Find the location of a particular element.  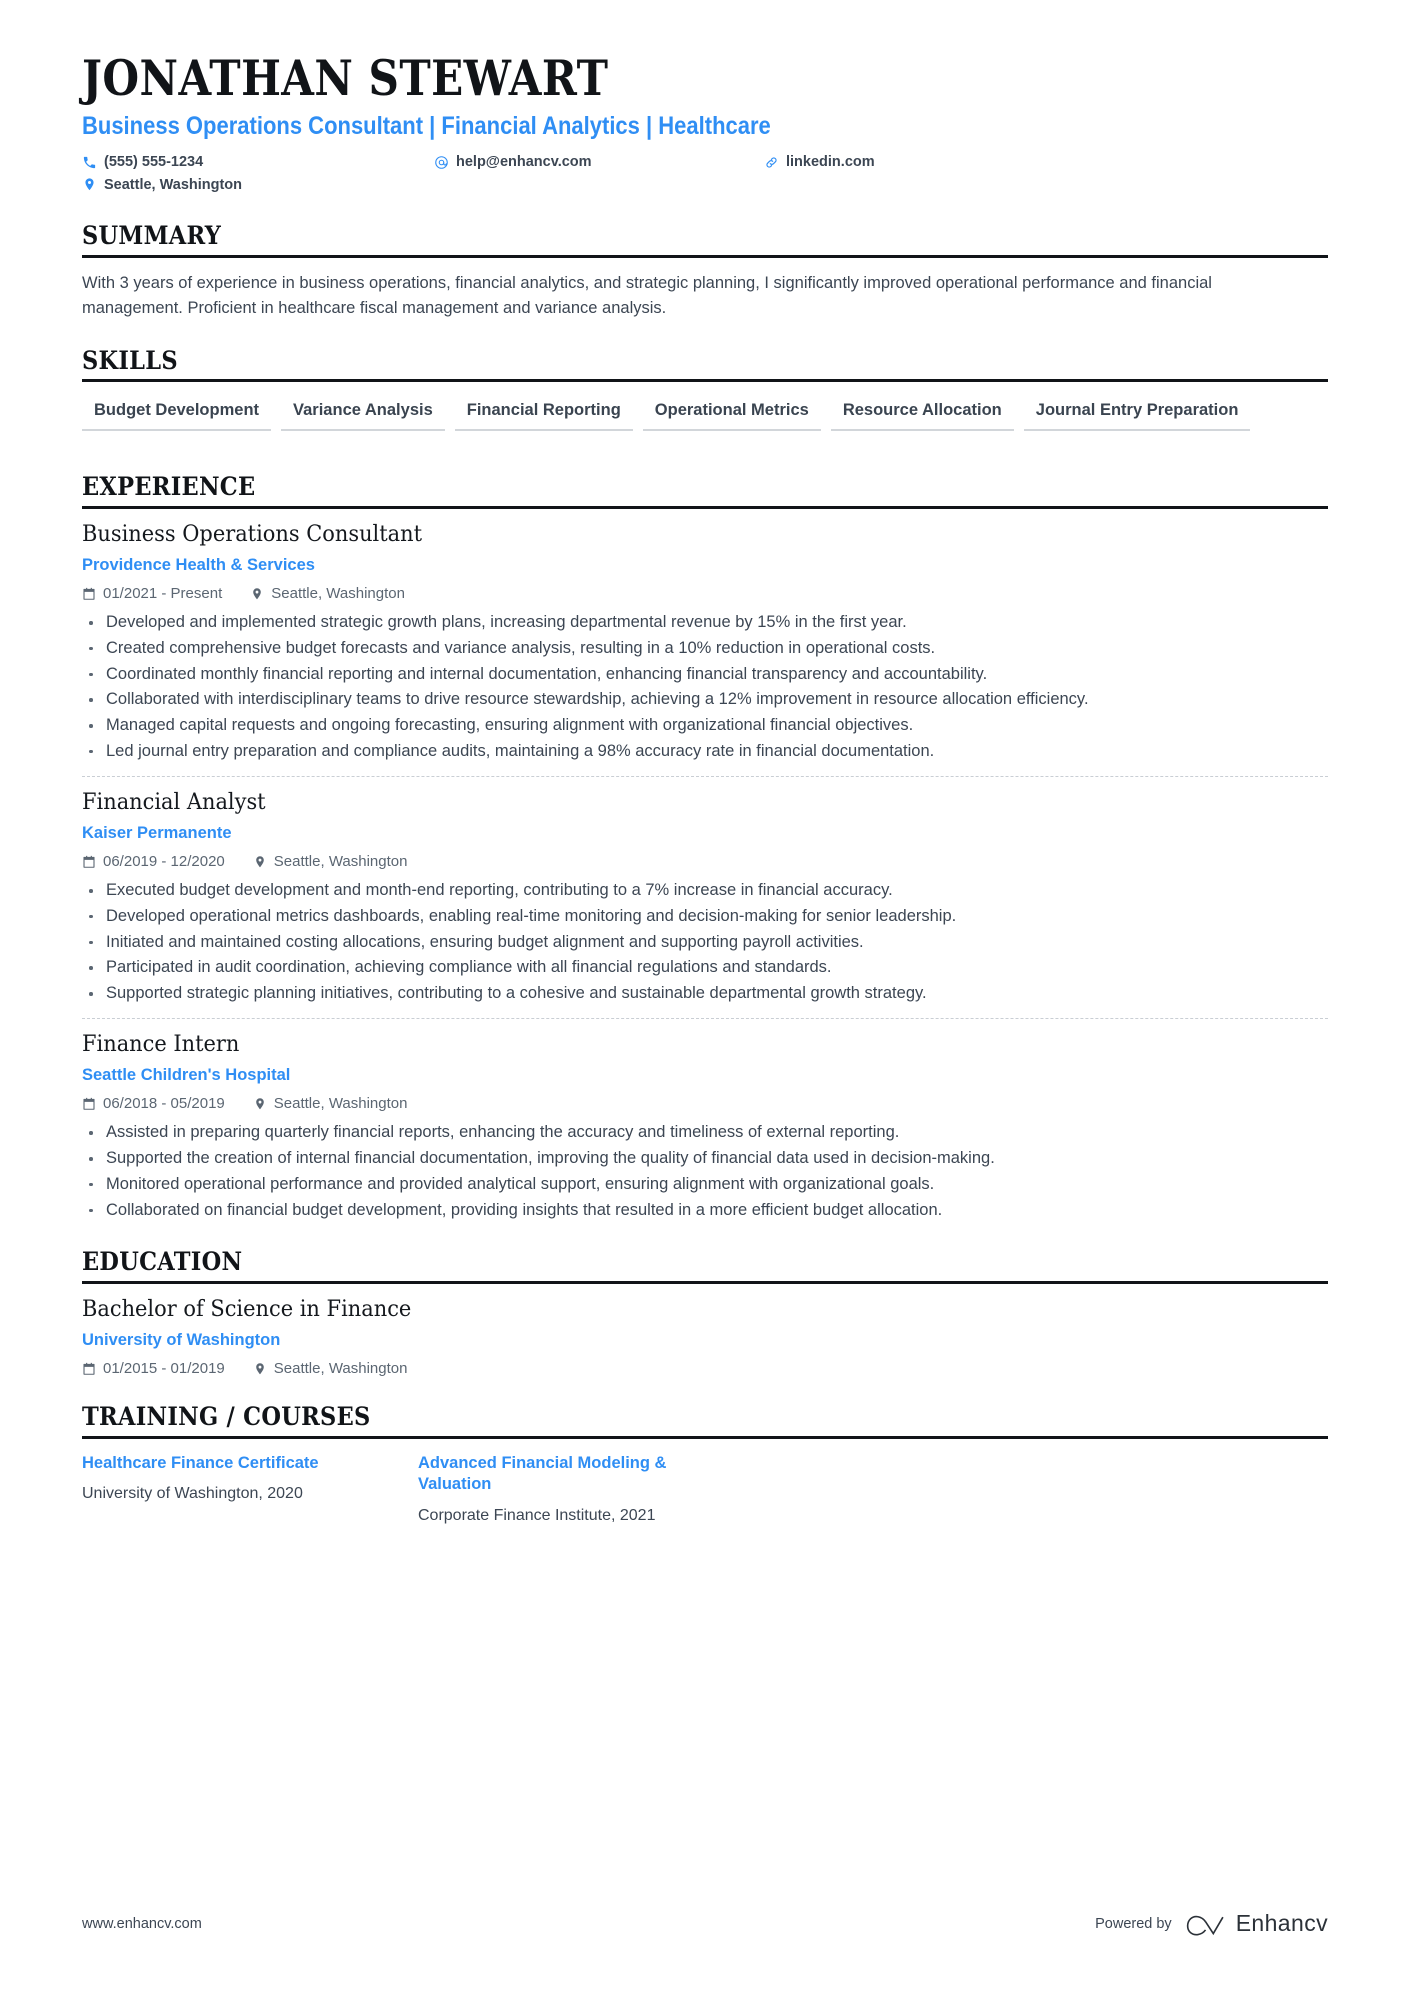

contact-email: help@enhancv.com is located at coordinates (599, 162).